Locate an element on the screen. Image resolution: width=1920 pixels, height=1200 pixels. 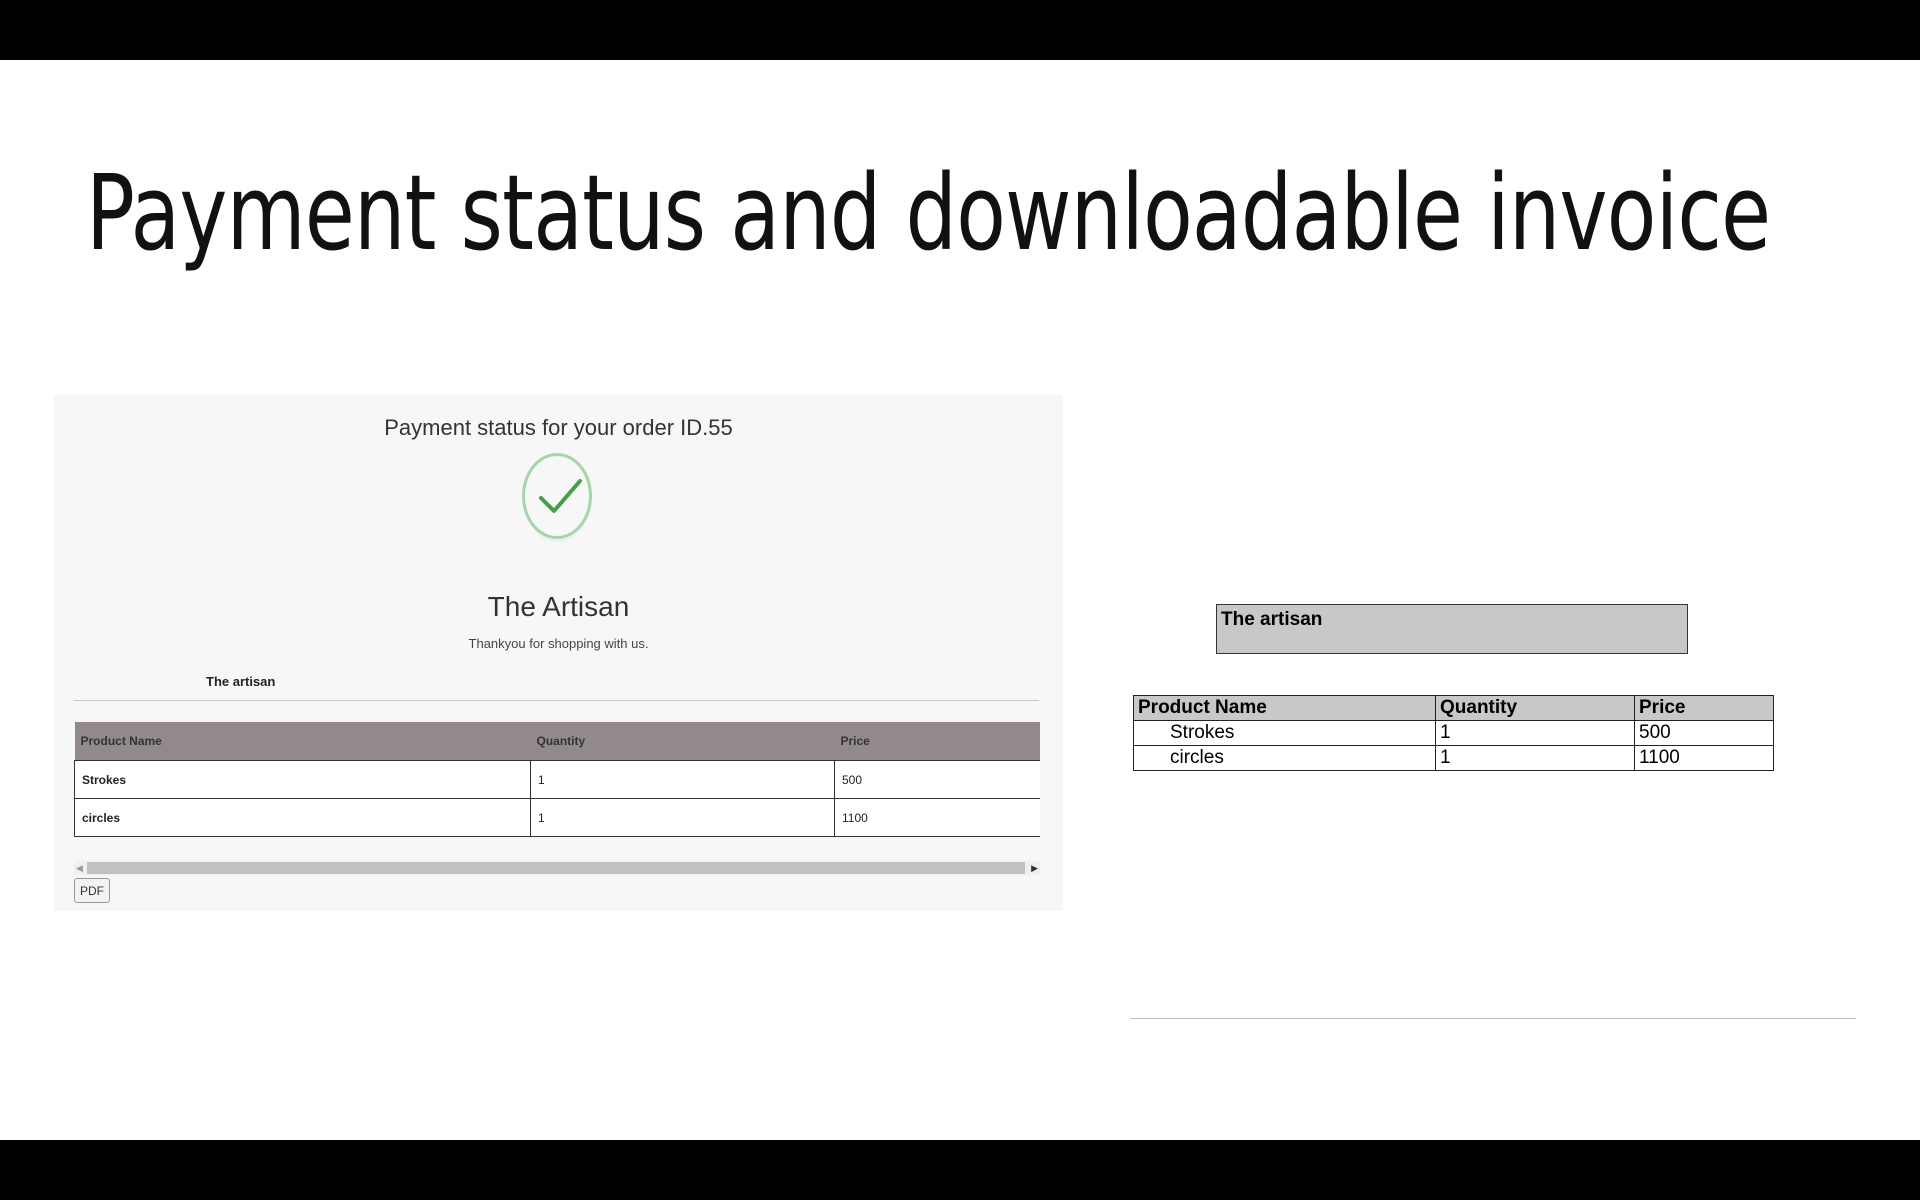
pdf-column-header-quantity: Quantity is located at coordinates (1535, 708).